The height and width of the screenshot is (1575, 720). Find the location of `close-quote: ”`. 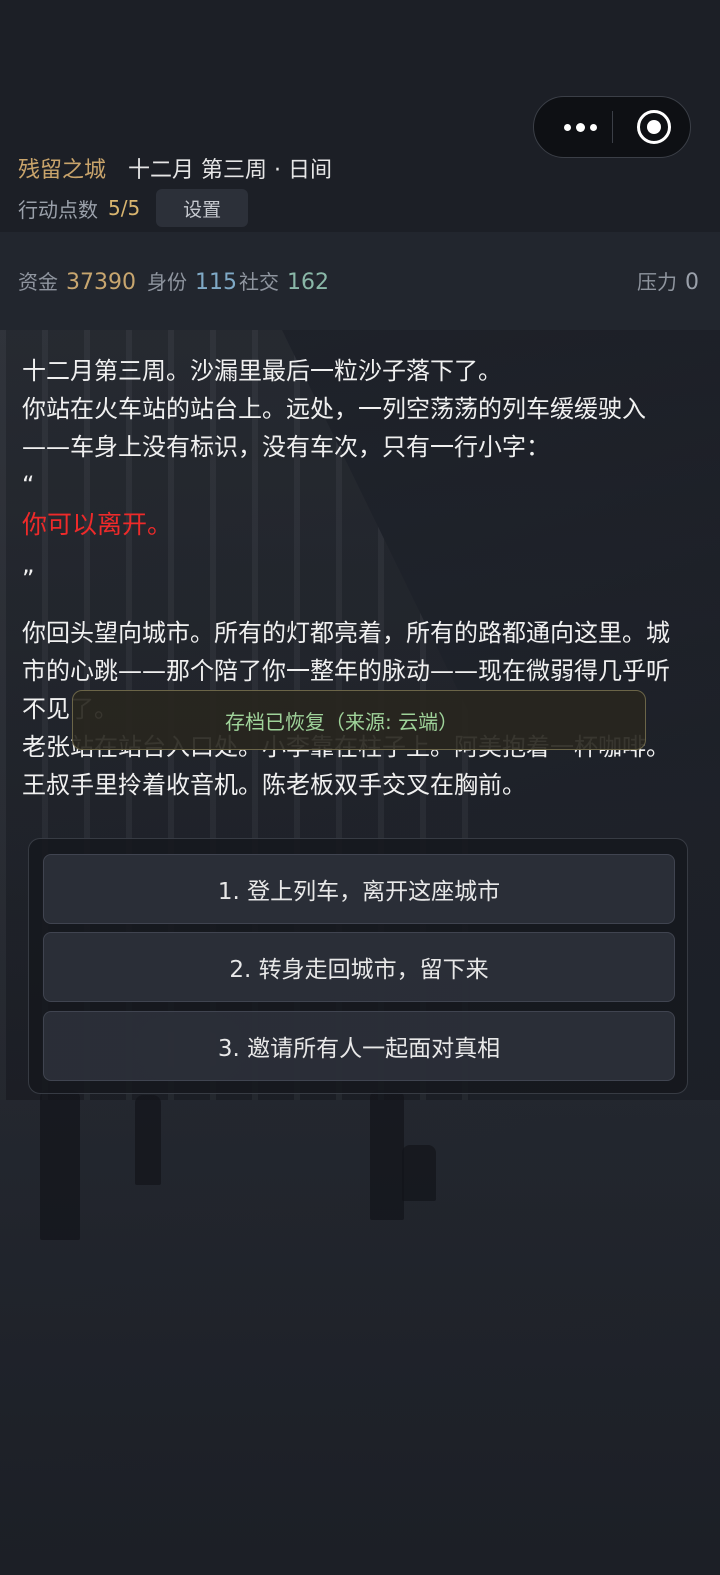

close-quote: ” is located at coordinates (28, 579).